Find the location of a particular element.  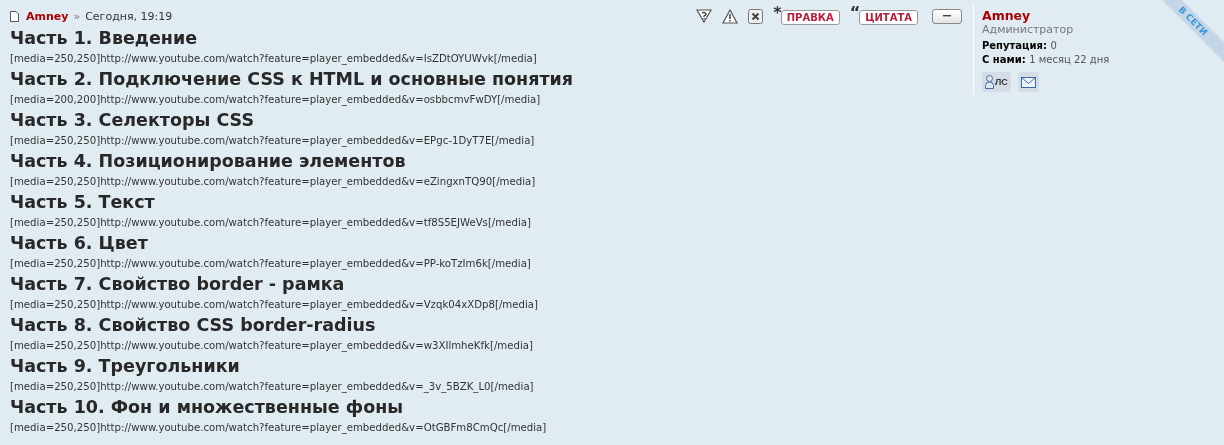

delete-icon is located at coordinates (756, 16).